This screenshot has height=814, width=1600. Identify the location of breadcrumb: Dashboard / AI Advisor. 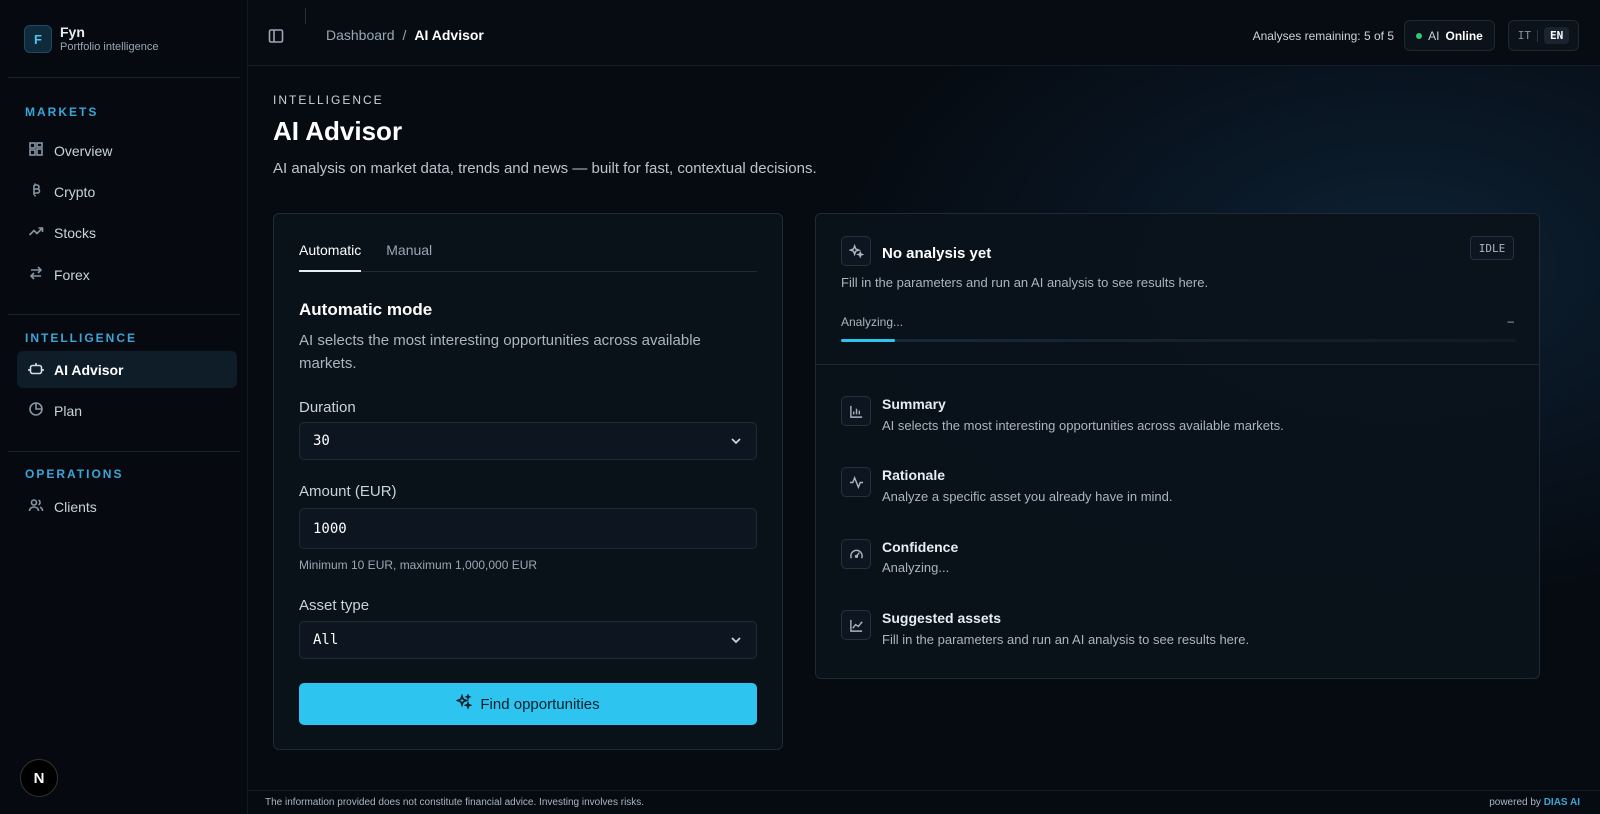
(405, 35).